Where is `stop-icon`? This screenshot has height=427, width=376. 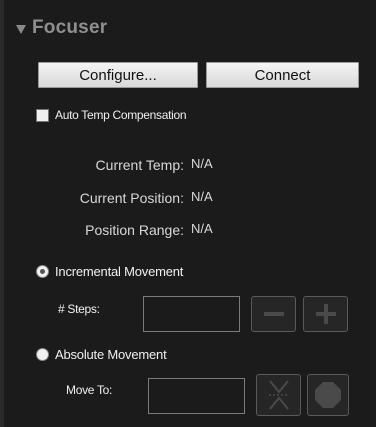
stop-icon is located at coordinates (328, 395).